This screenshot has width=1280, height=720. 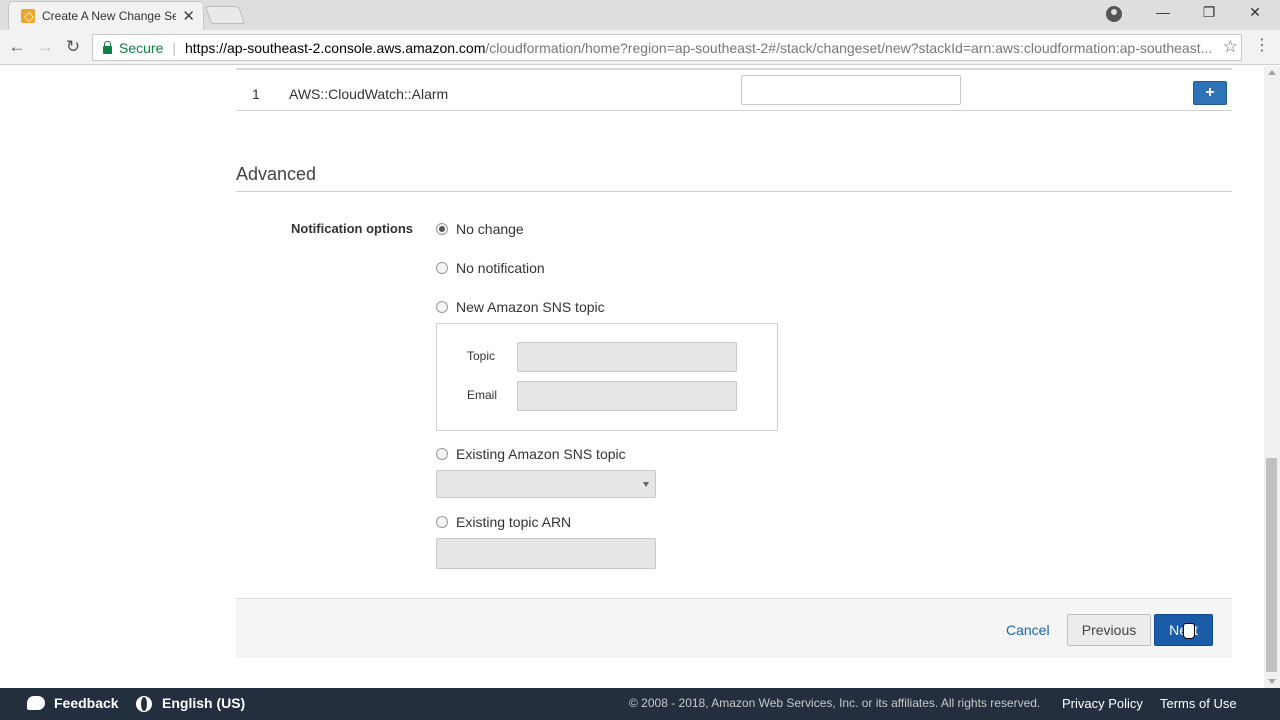 What do you see at coordinates (1028, 630) in the screenshot?
I see `cancel-link: Cancel` at bounding box center [1028, 630].